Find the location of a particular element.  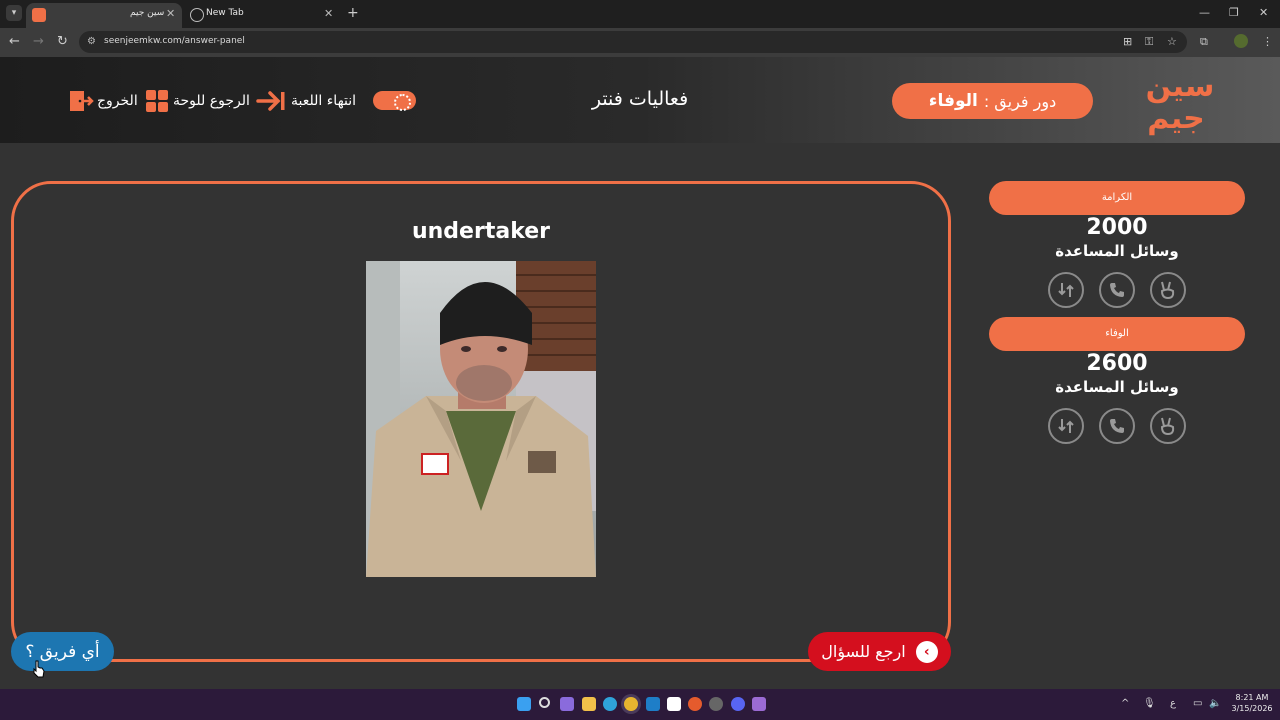

answer-text: undertaker is located at coordinates (480, 231).